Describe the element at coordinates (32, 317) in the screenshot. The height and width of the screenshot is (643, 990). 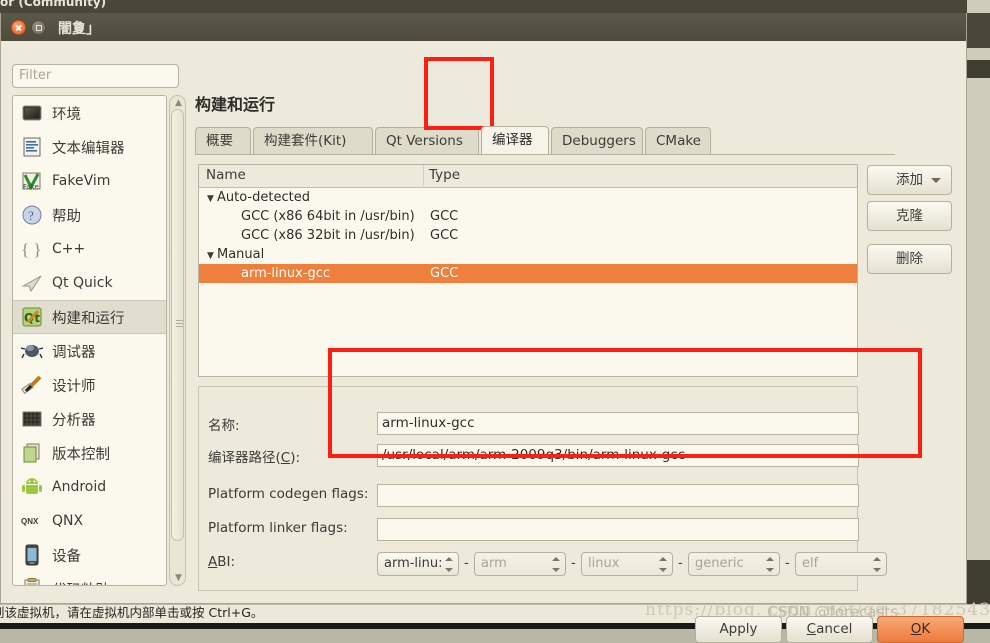
I see `build-run-icon: Qt` at that location.